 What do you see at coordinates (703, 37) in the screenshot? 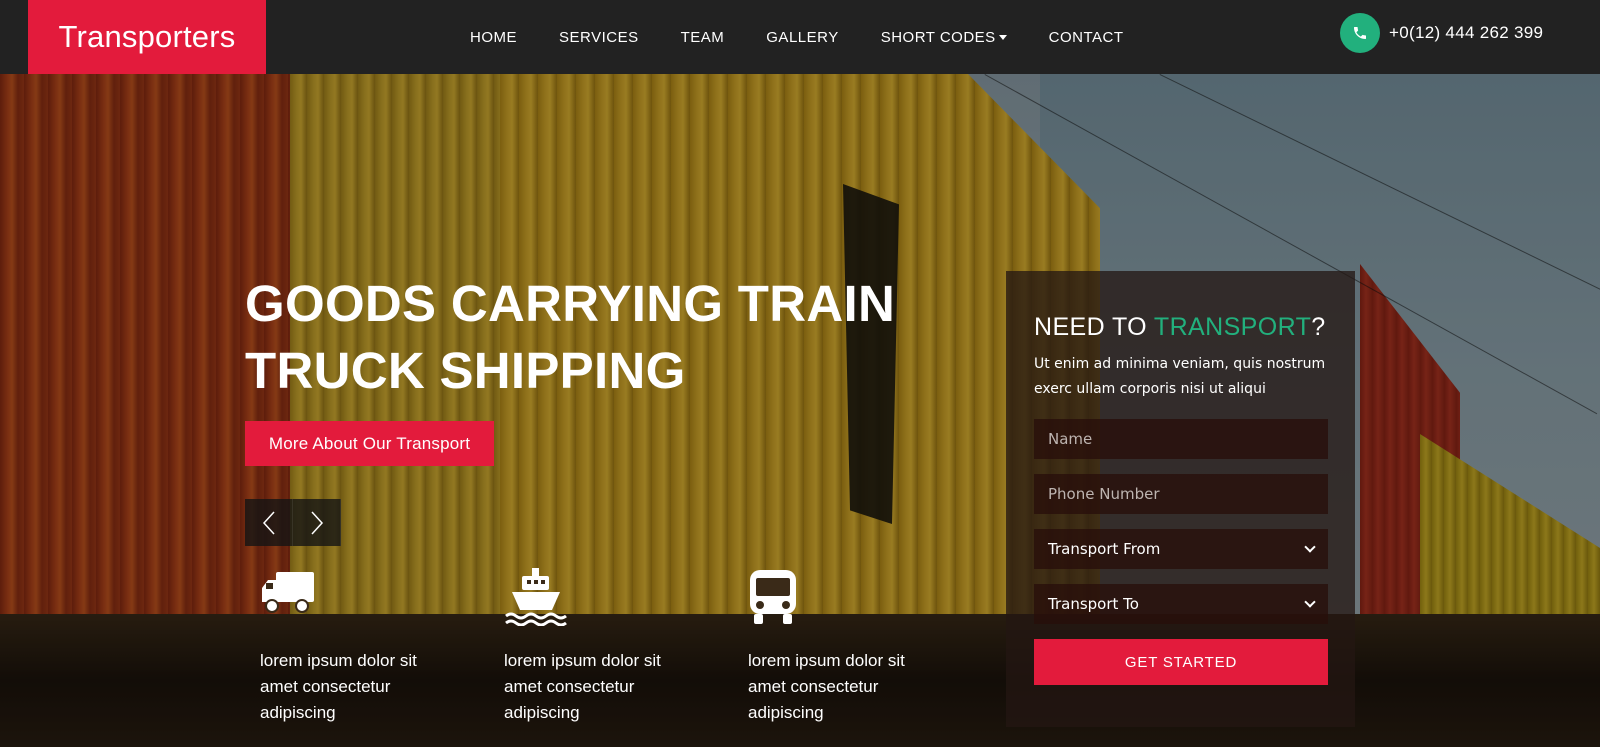
I see `nav-team: TEAM` at bounding box center [703, 37].